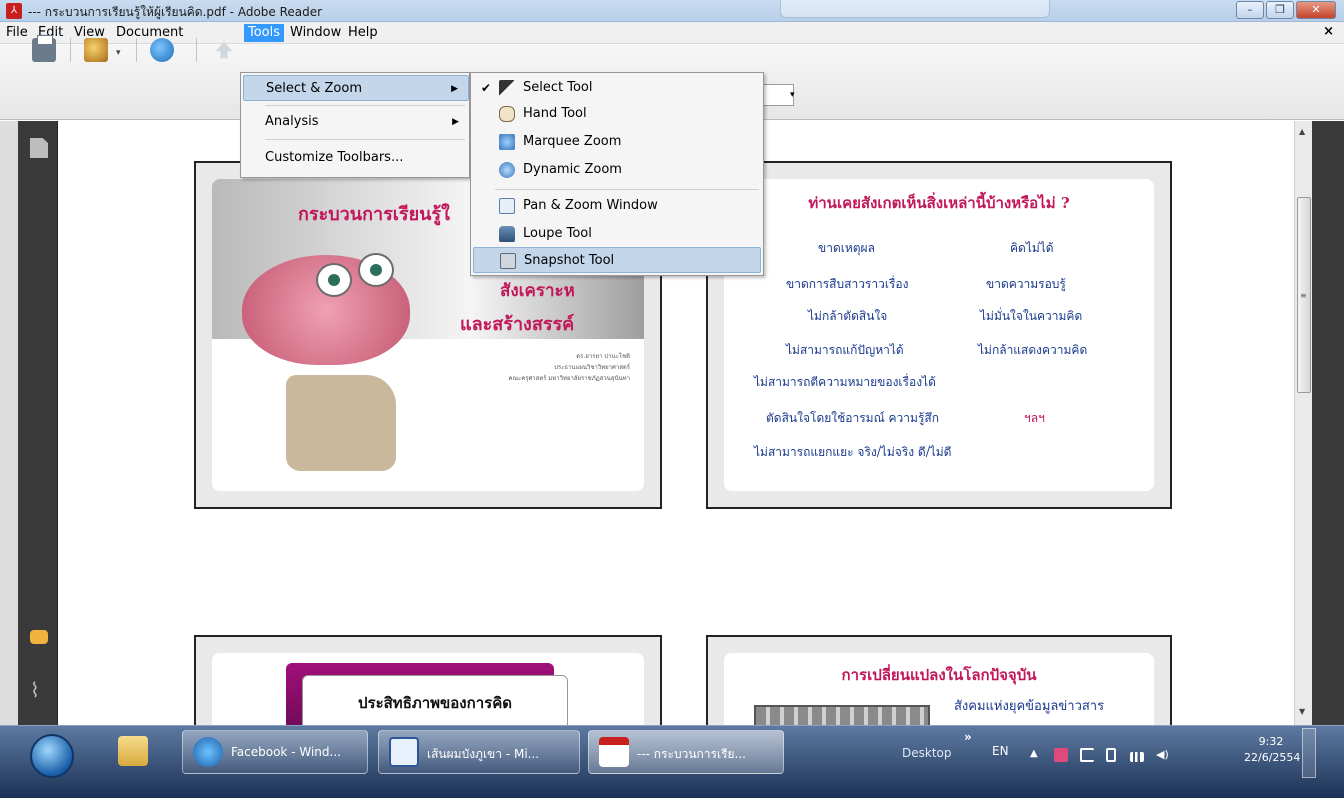 The width and height of the screenshot is (1344, 798). What do you see at coordinates (1026, 284) in the screenshot?
I see `list-item: ขาดความรอบรู้` at bounding box center [1026, 284].